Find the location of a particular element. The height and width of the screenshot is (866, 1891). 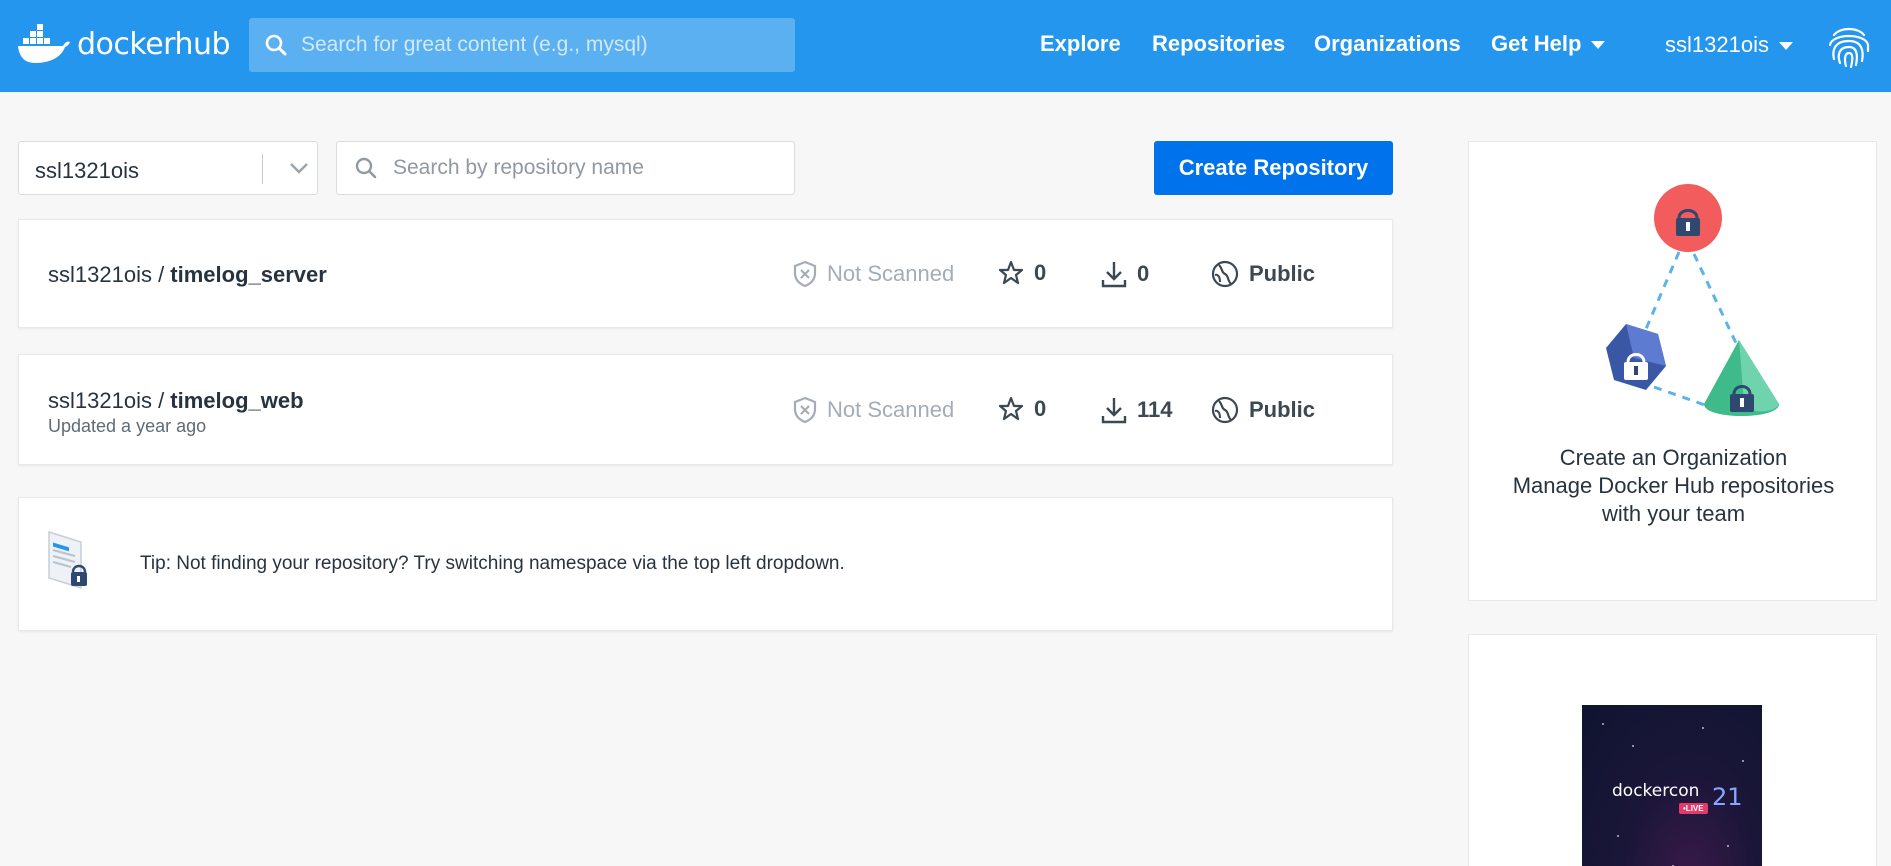

promo-card: dockercon •LIVE 21 is located at coordinates (1672, 750).